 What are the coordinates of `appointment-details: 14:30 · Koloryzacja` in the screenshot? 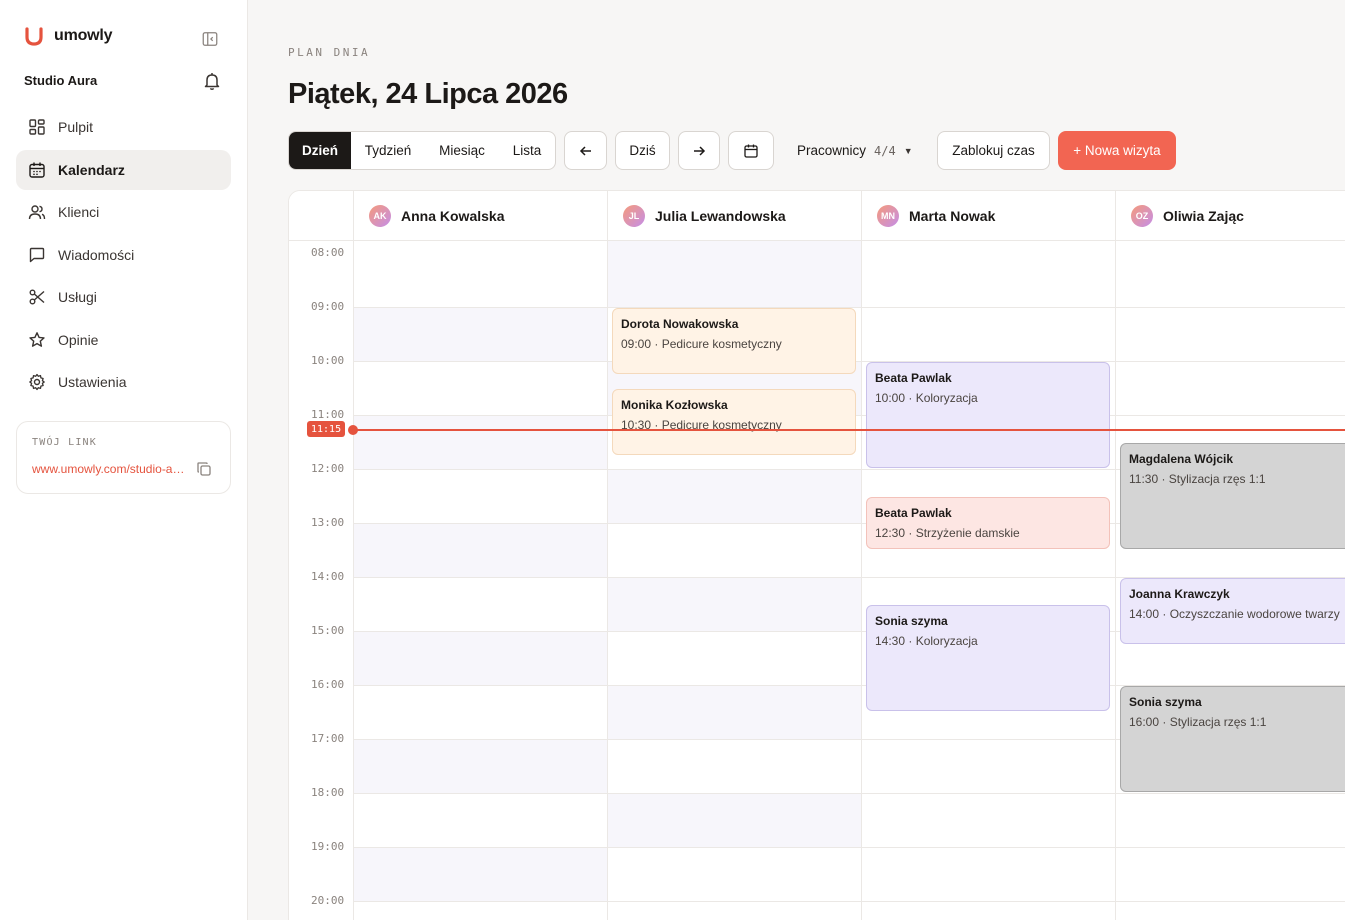 It's located at (926, 641).